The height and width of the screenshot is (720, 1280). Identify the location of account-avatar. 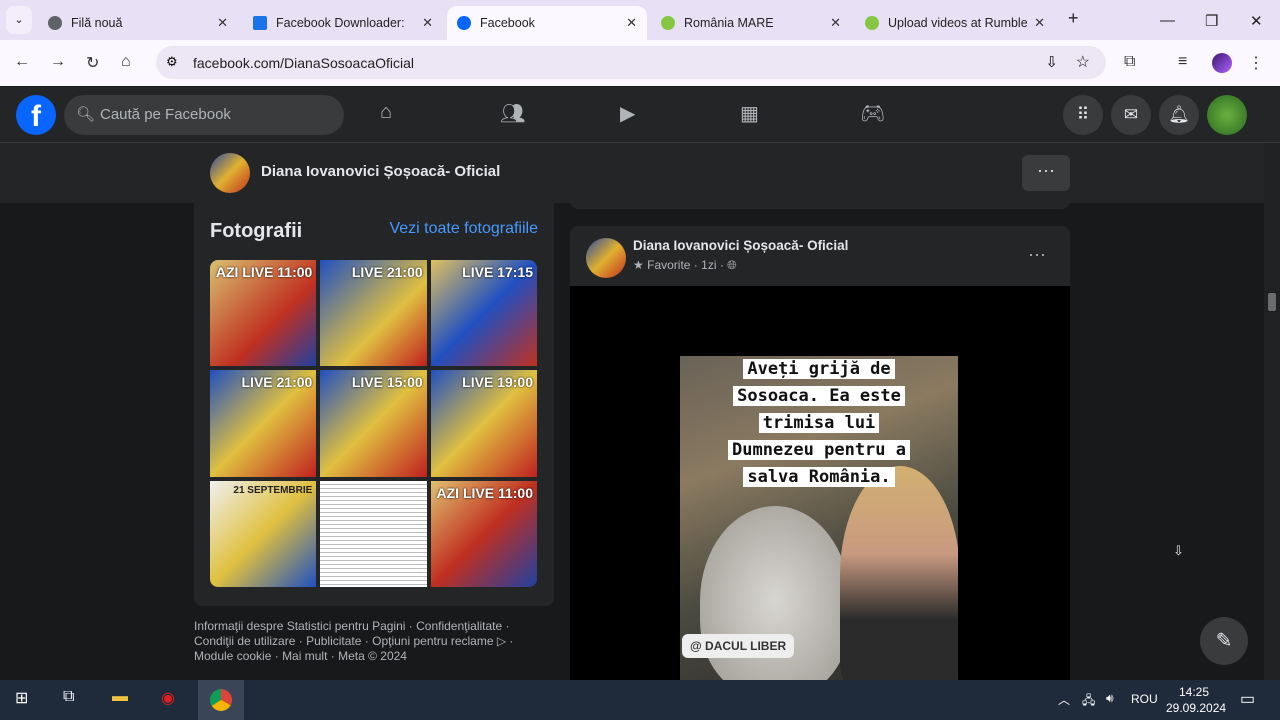
(1227, 115).